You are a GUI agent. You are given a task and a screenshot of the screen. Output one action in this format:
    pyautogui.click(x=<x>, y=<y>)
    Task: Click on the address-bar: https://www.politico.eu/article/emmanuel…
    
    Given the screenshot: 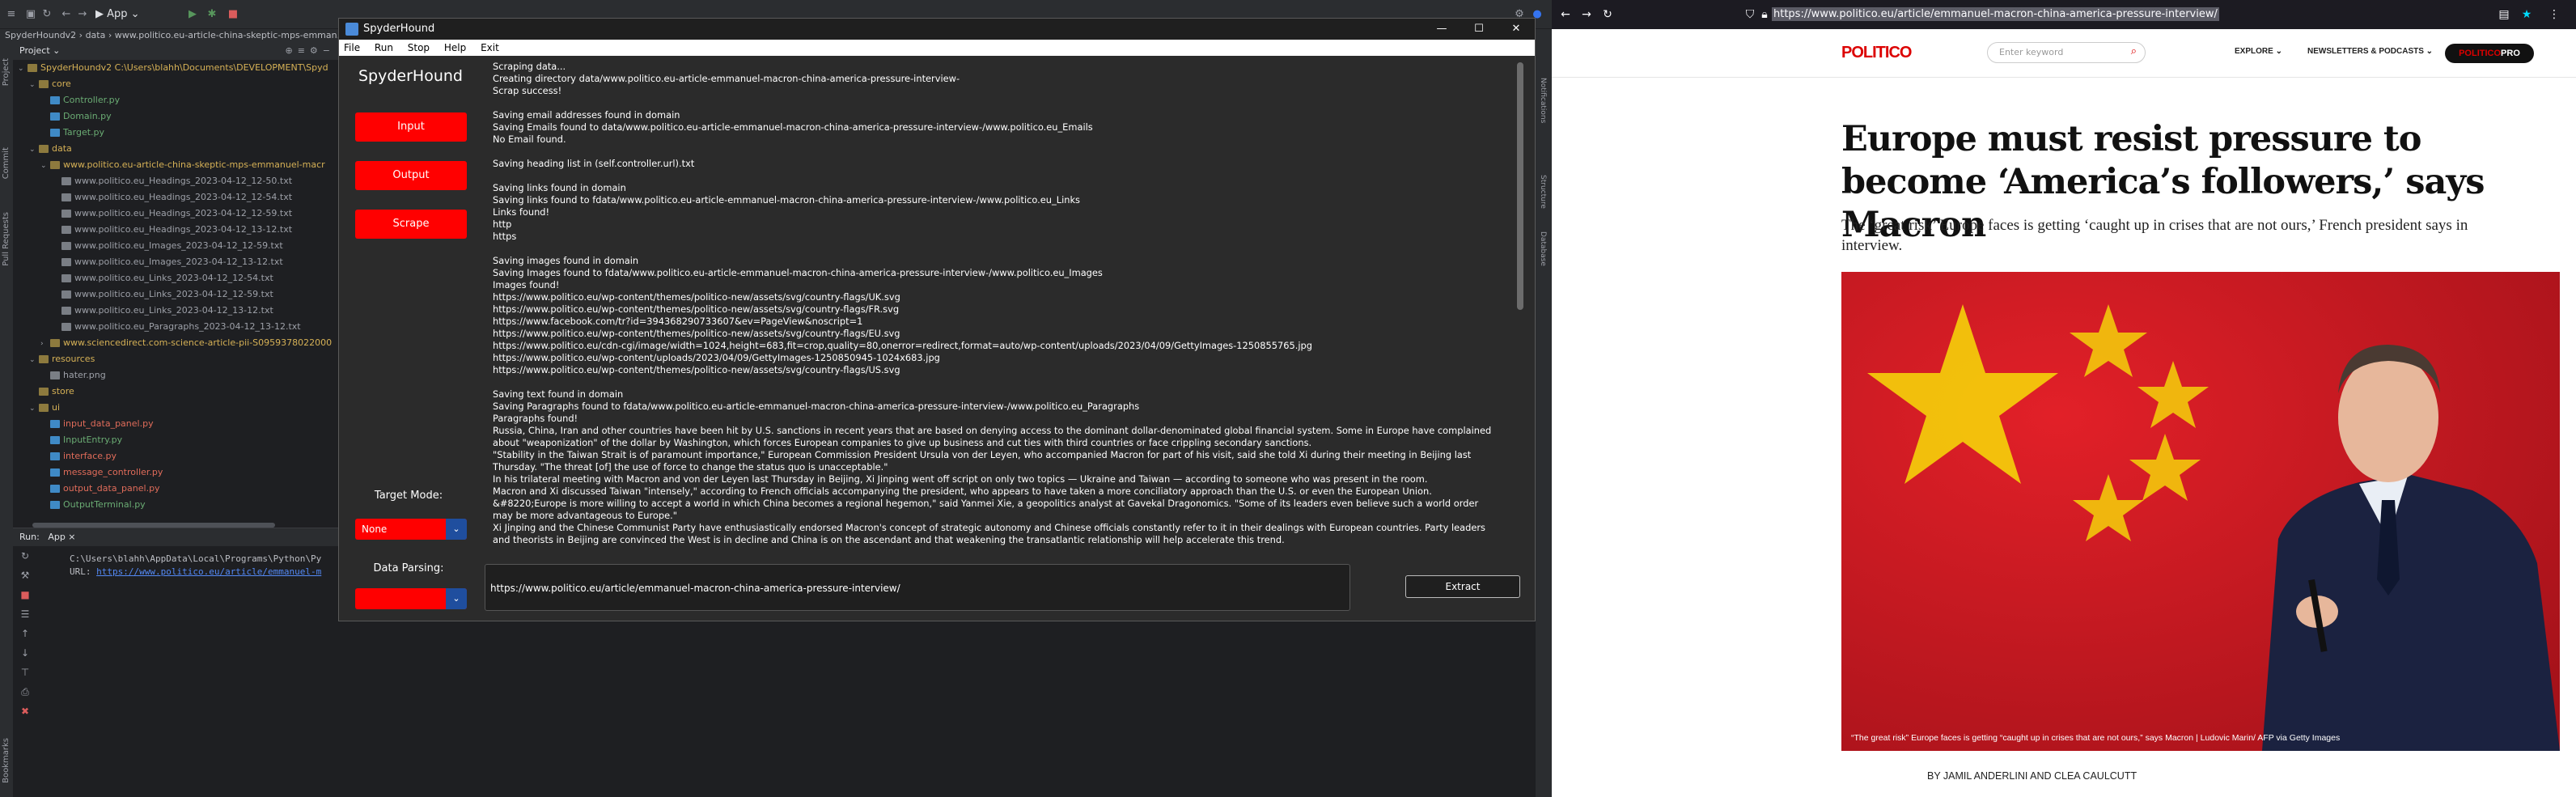 What is the action you would take?
    pyautogui.click(x=2001, y=14)
    